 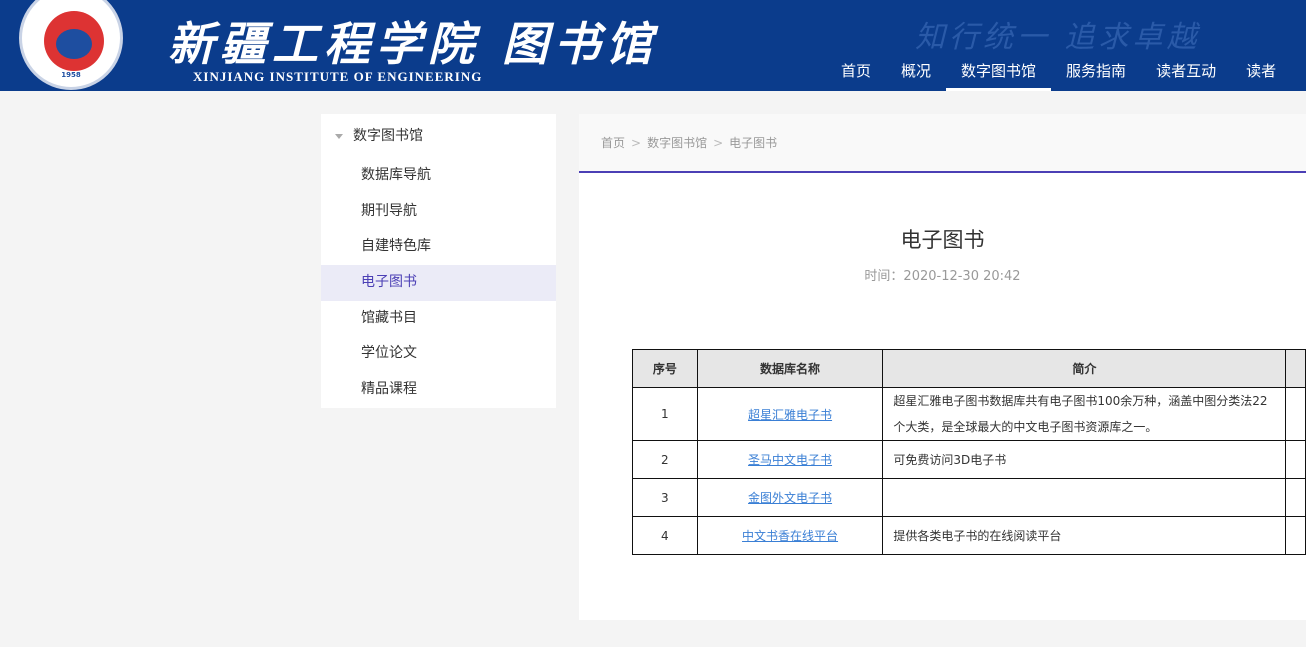 What do you see at coordinates (677, 143) in the screenshot?
I see `breadcrumb-digital-library: 数字图书馆` at bounding box center [677, 143].